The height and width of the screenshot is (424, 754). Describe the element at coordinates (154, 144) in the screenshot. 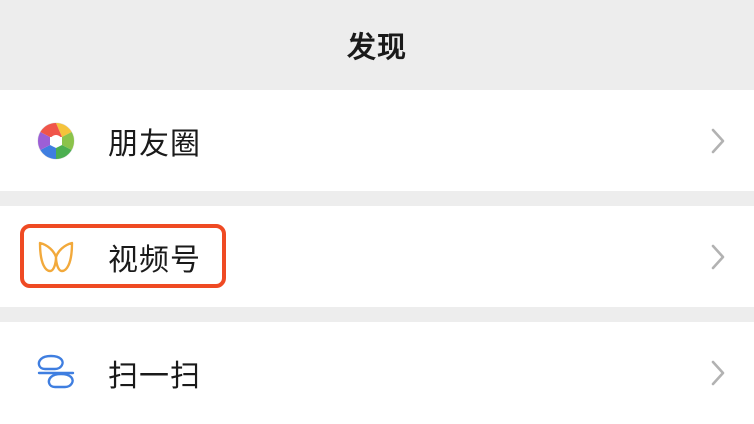

I see `list-item-label: 朋友圈` at that location.